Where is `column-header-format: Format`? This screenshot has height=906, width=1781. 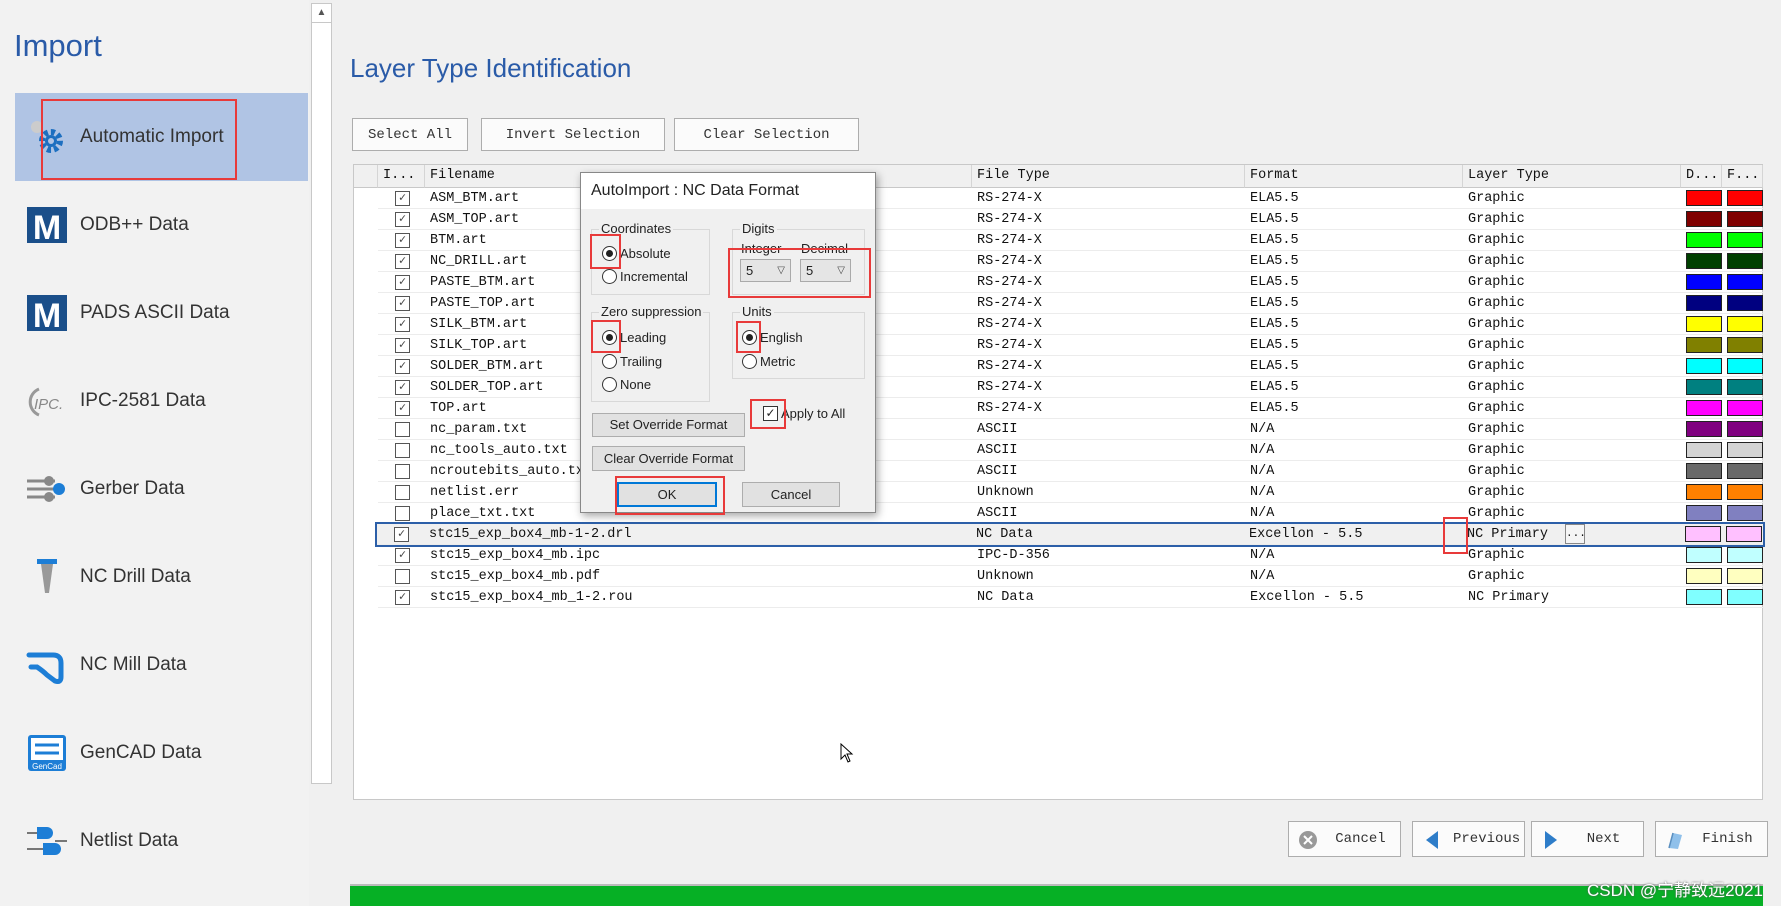 column-header-format: Format is located at coordinates (1354, 176).